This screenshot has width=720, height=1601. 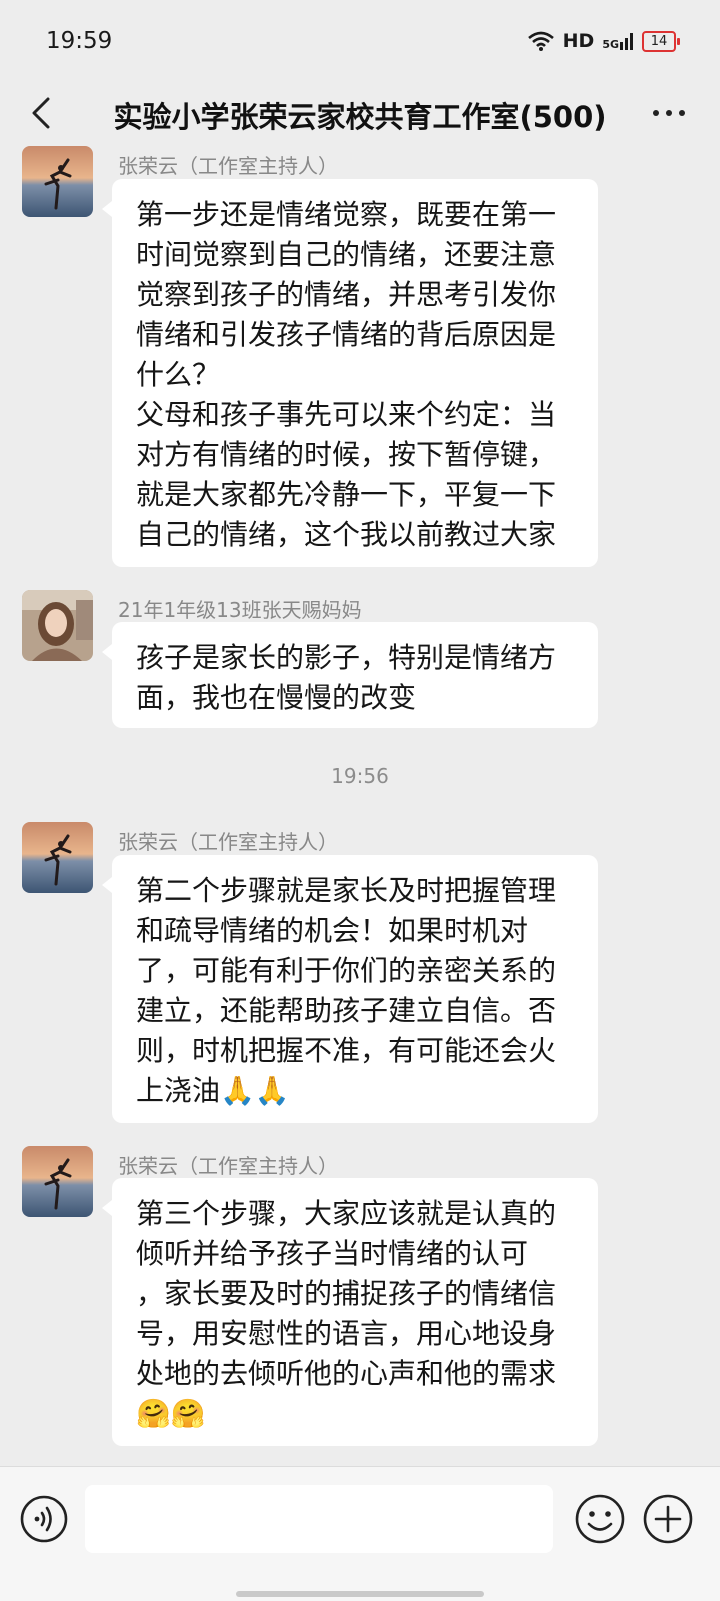 I want to click on status-time: 19:59, so click(x=79, y=41).